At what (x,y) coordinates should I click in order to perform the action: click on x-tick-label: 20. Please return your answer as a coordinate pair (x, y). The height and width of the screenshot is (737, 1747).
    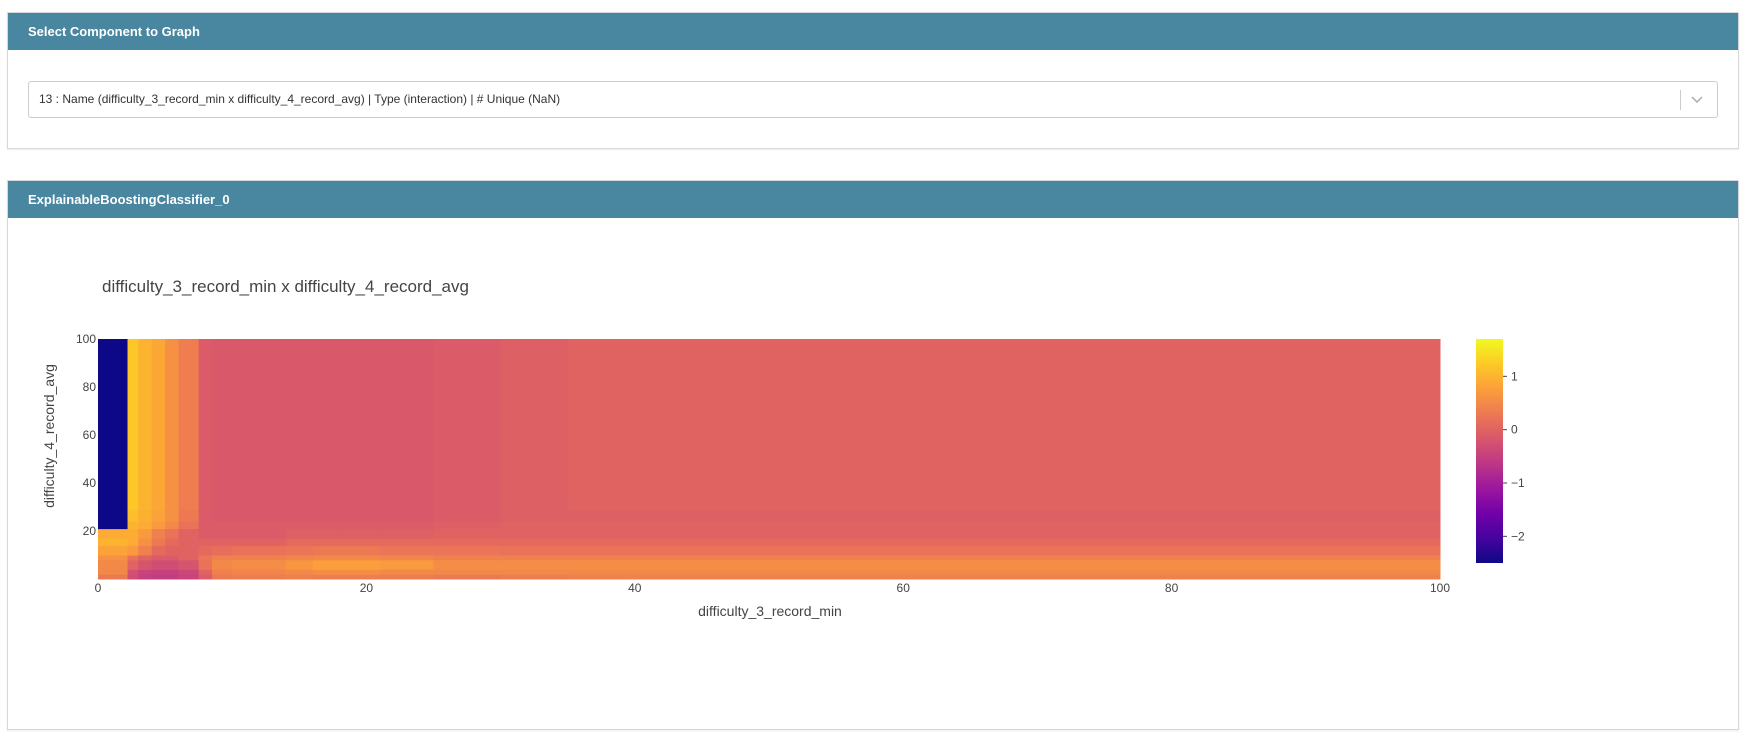
    Looking at the image, I should click on (367, 588).